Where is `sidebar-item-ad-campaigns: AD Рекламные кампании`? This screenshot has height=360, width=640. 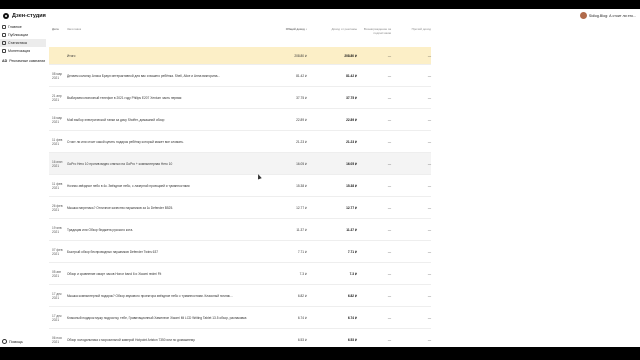 sidebar-item-ad-campaigns: AD Рекламные кампании is located at coordinates (23, 60).